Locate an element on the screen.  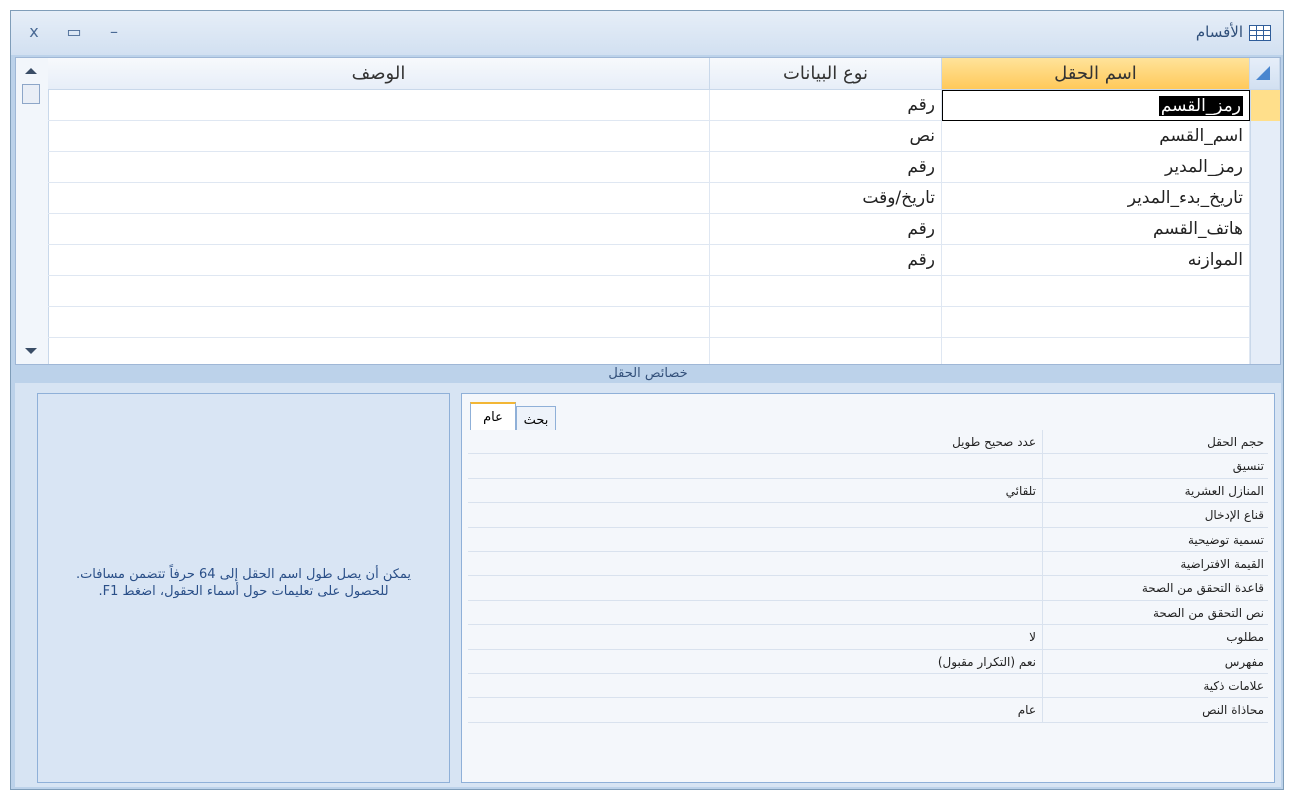
property-row: المنازل العشرية تلقائي is located at coordinates (868, 491).